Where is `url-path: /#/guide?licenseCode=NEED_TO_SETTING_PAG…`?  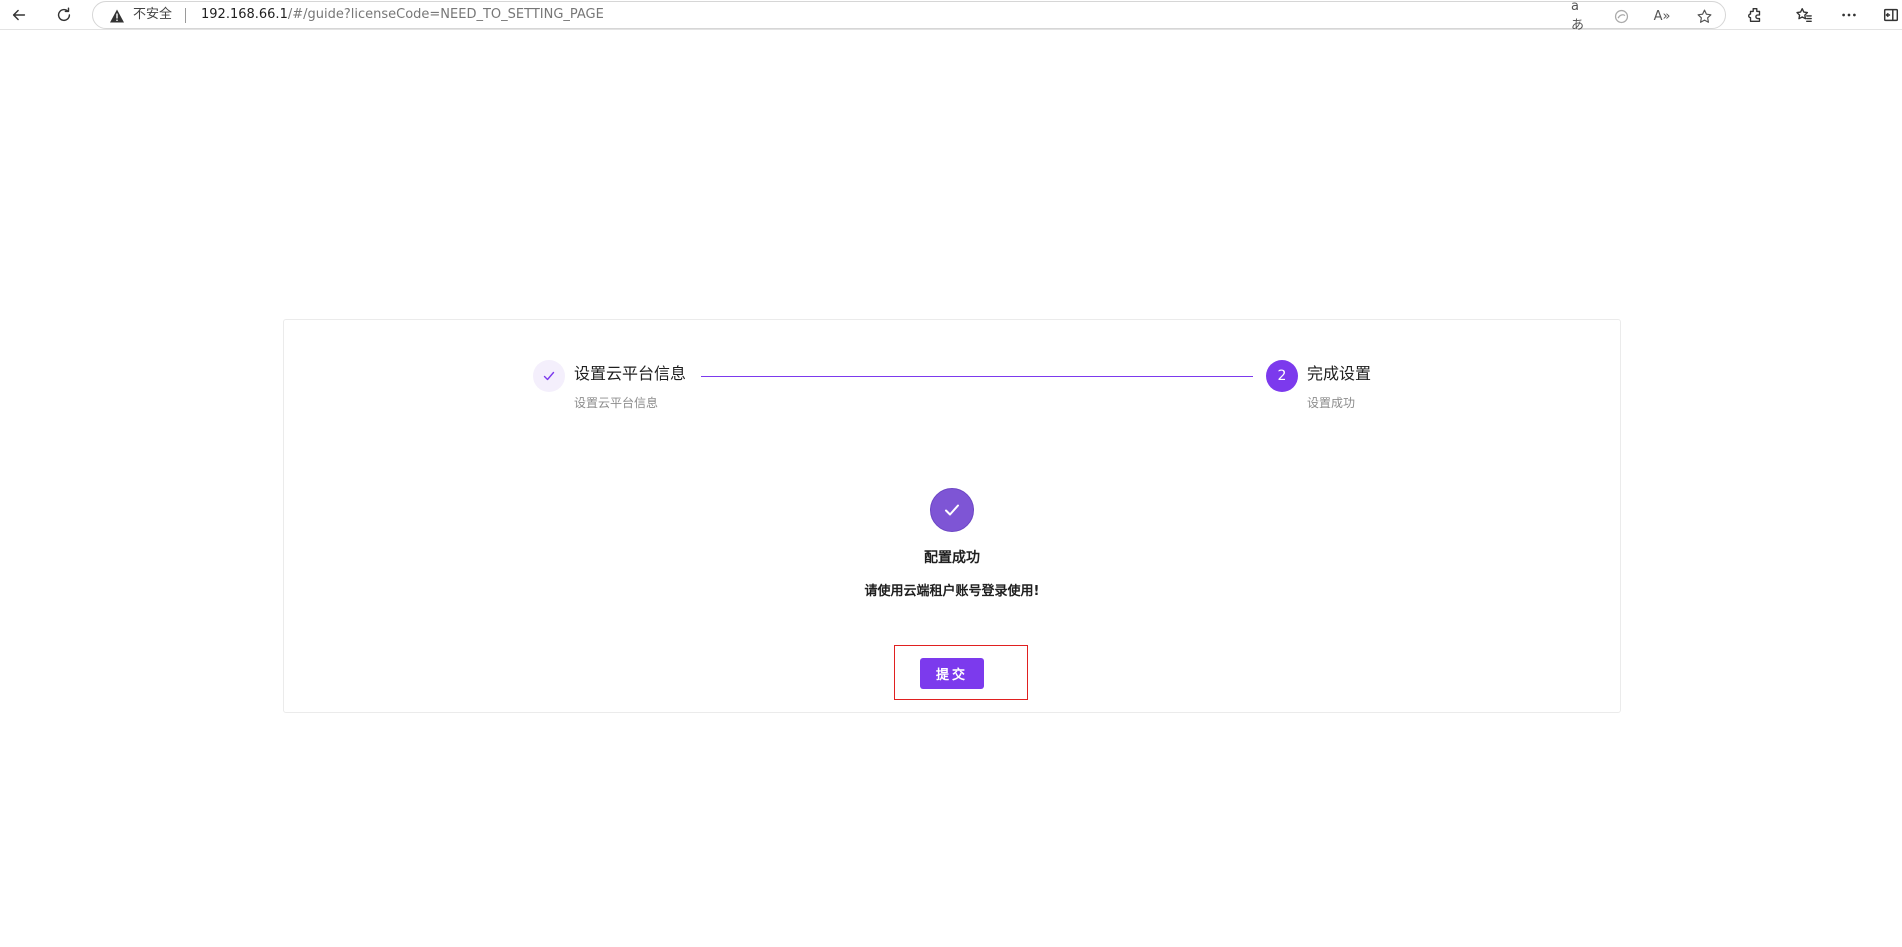 url-path: /#/guide?licenseCode=NEED_TO_SETTING_PAG… is located at coordinates (445, 14).